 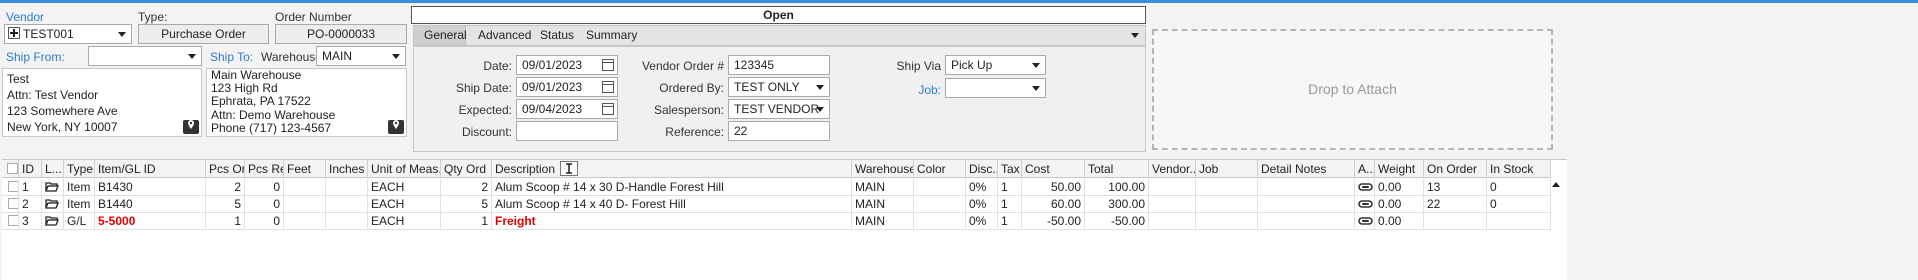 What do you see at coordinates (1455, 187) in the screenshot?
I see `cell-on-order: 13` at bounding box center [1455, 187].